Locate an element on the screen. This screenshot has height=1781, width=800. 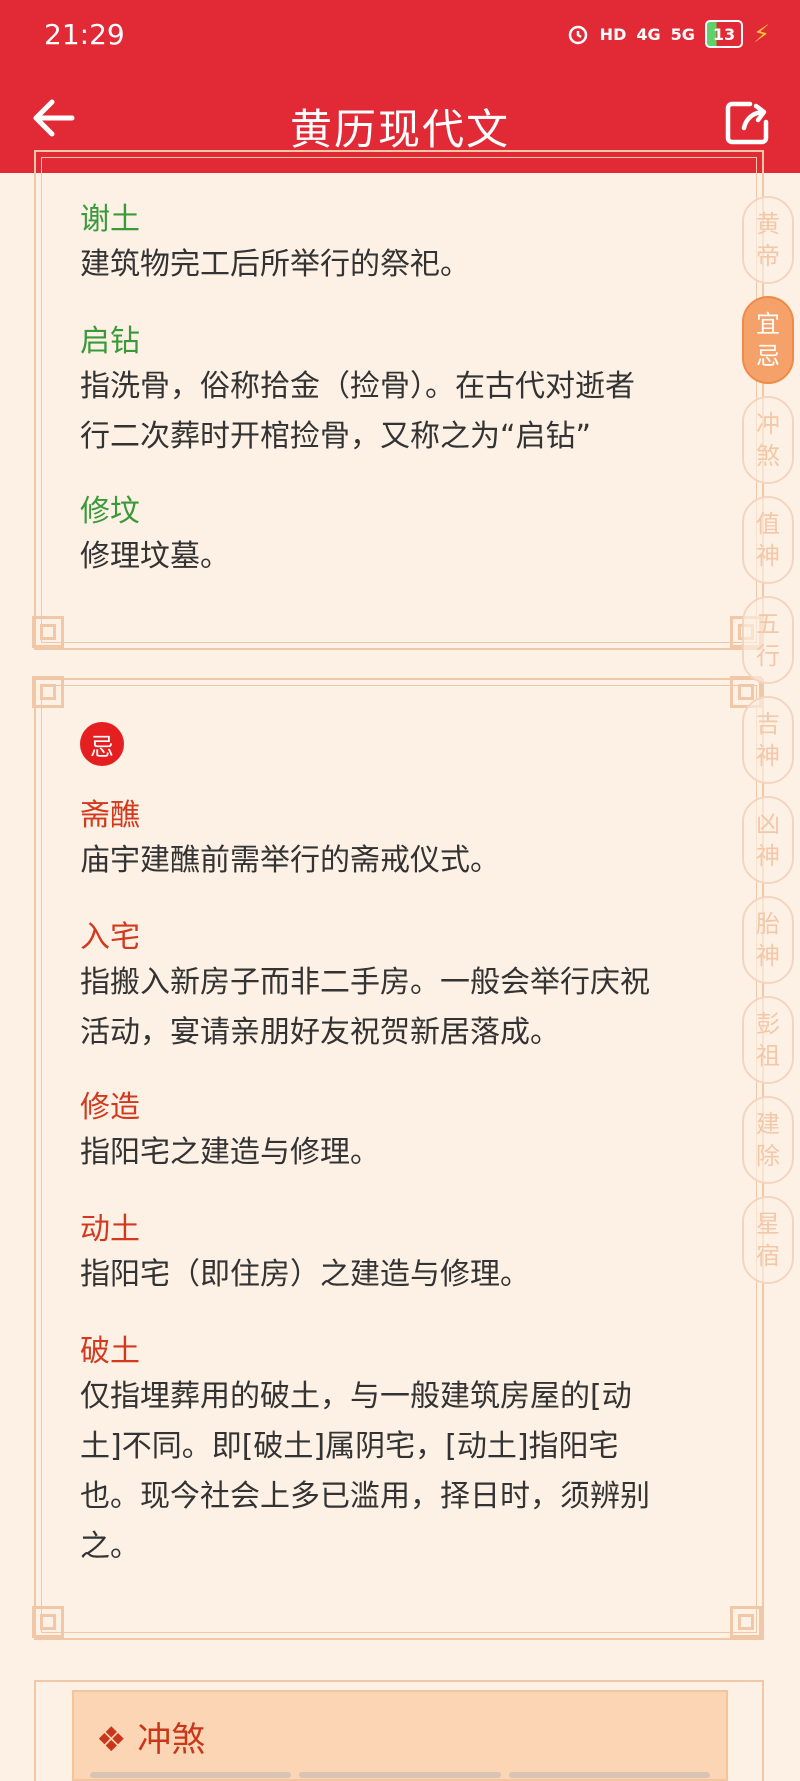
charging-icon: ⚡ is located at coordinates (761, 34).